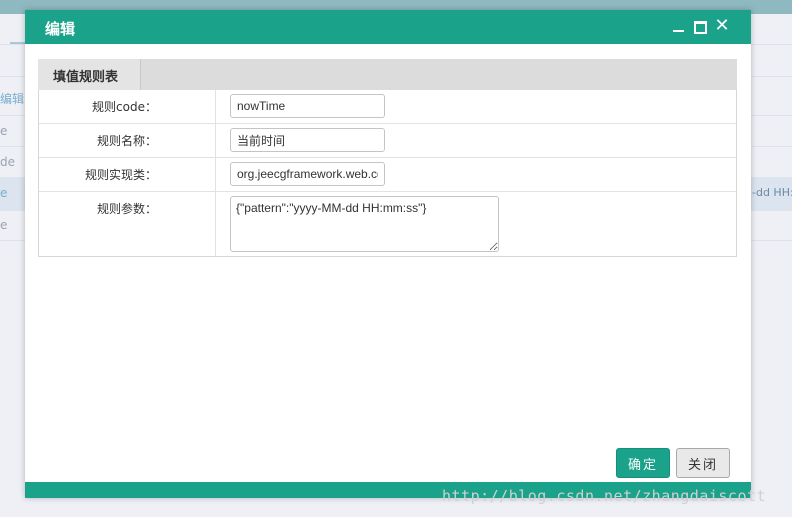  Describe the element at coordinates (643, 463) in the screenshot. I see `confirm-button: 确定` at that location.